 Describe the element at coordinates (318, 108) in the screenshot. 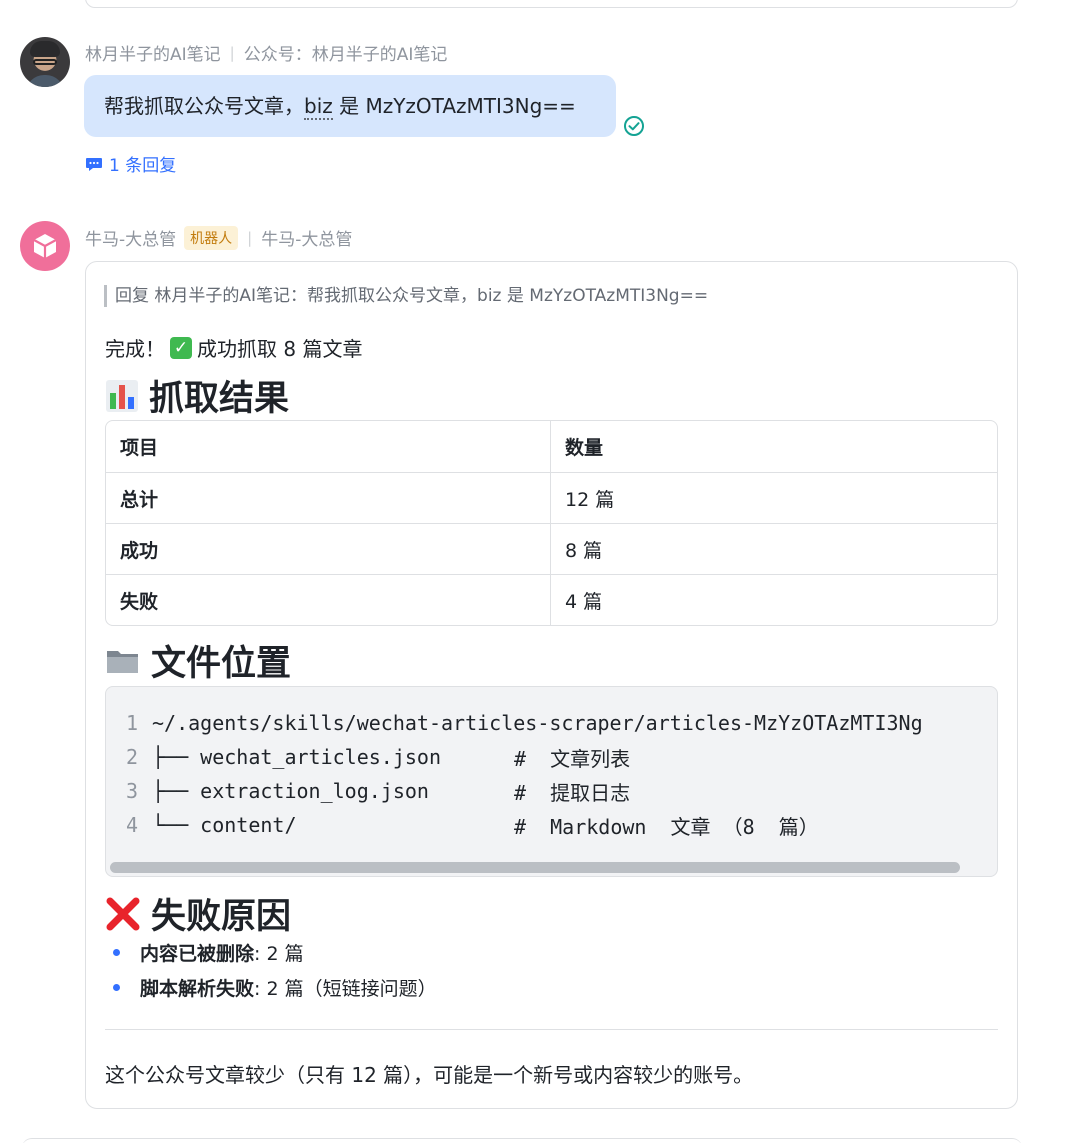

I see `biz-term: biz` at that location.